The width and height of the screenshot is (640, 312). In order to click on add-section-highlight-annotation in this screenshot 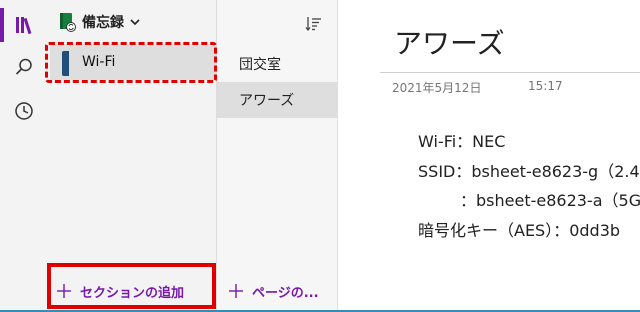, I will do `click(131, 286)`.